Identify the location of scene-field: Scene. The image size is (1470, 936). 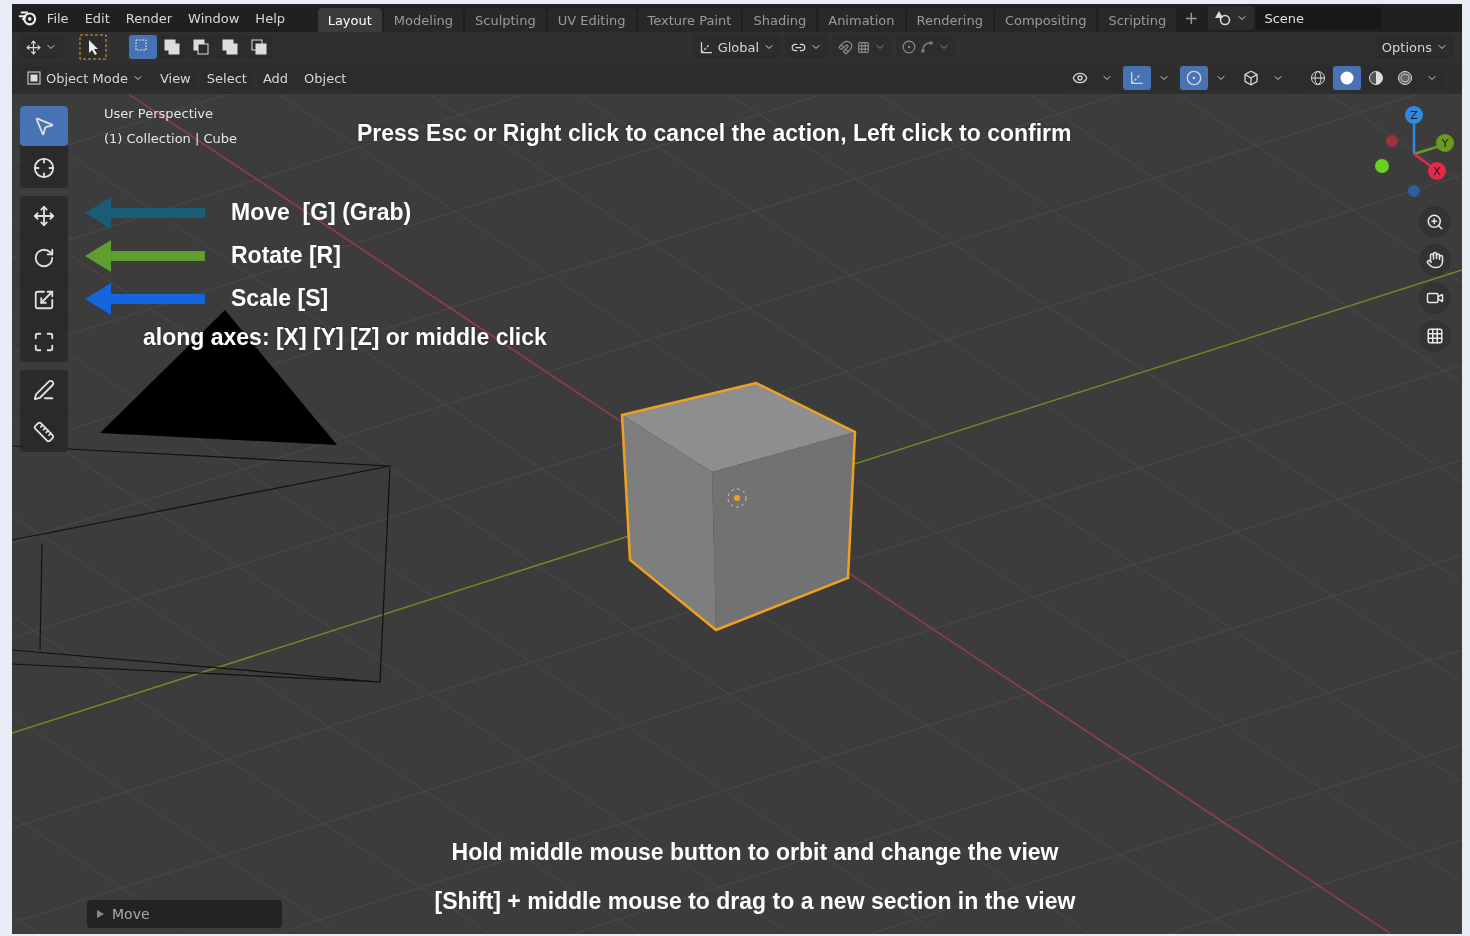
(1319, 18).